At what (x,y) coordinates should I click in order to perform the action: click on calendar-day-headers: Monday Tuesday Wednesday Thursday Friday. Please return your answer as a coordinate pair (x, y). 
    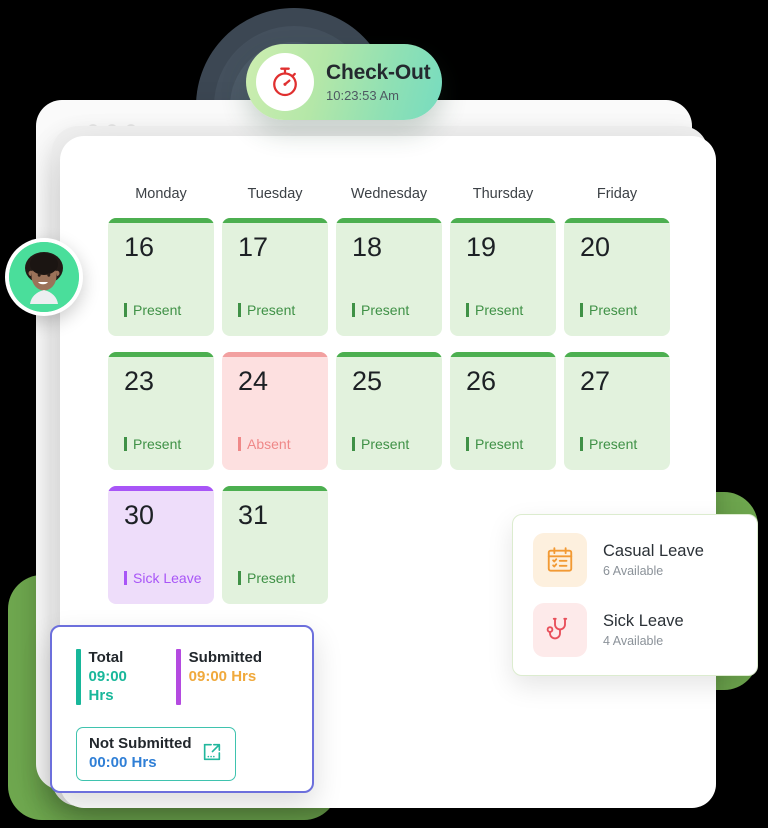
    Looking at the image, I should click on (393, 194).